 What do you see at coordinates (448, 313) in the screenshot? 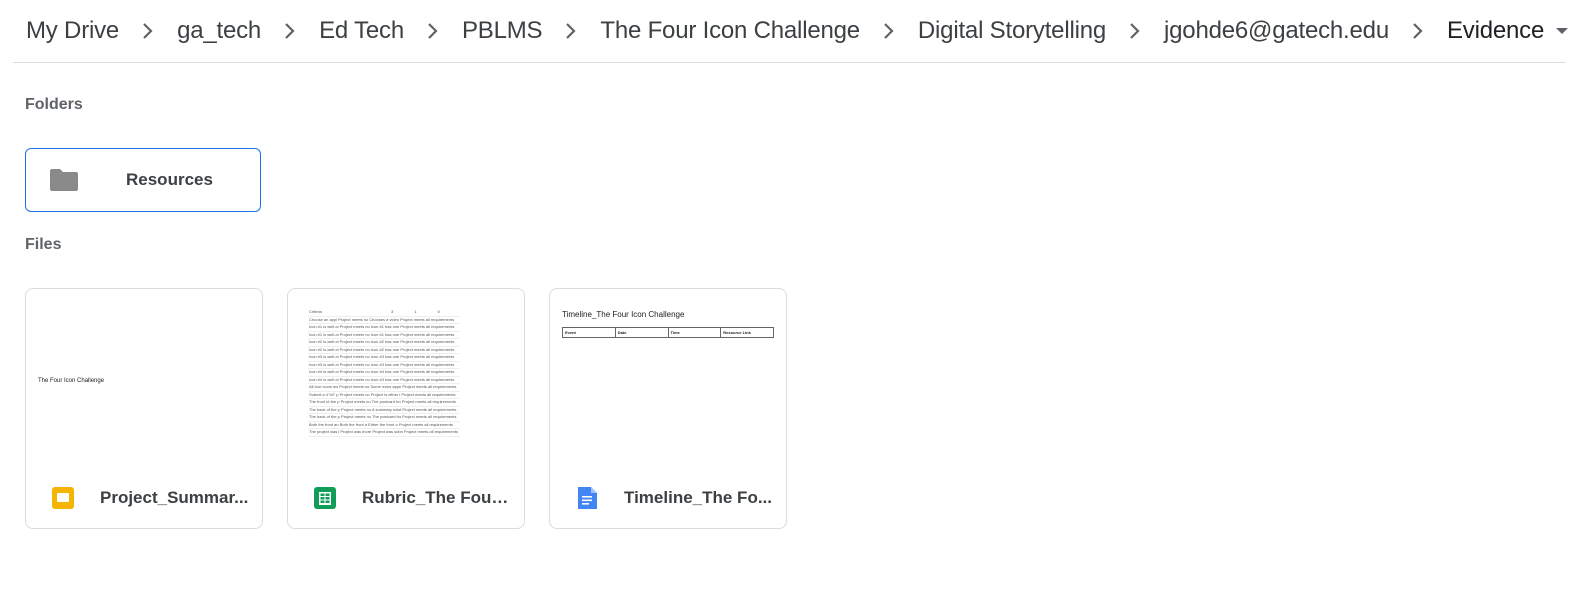
I see `sheet-header-cell: 0` at bounding box center [448, 313].